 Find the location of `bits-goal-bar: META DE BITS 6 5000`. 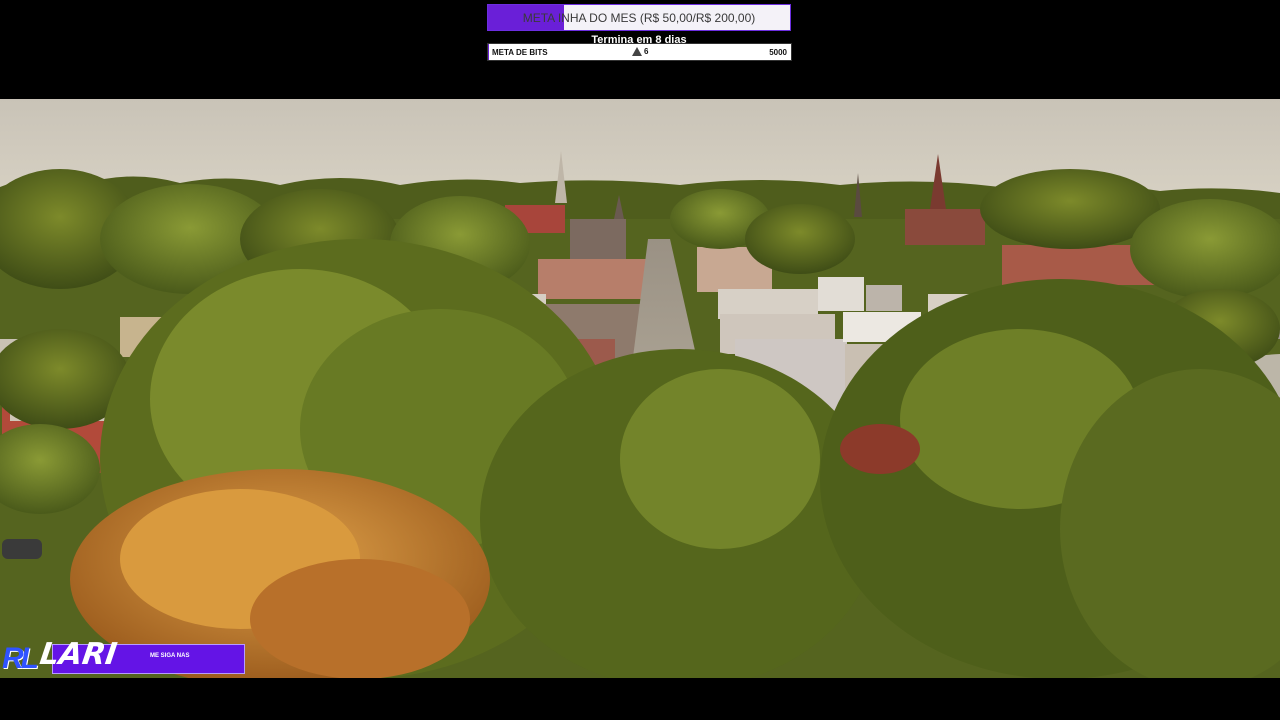

bits-goal-bar: META DE BITS 6 5000 is located at coordinates (639, 52).